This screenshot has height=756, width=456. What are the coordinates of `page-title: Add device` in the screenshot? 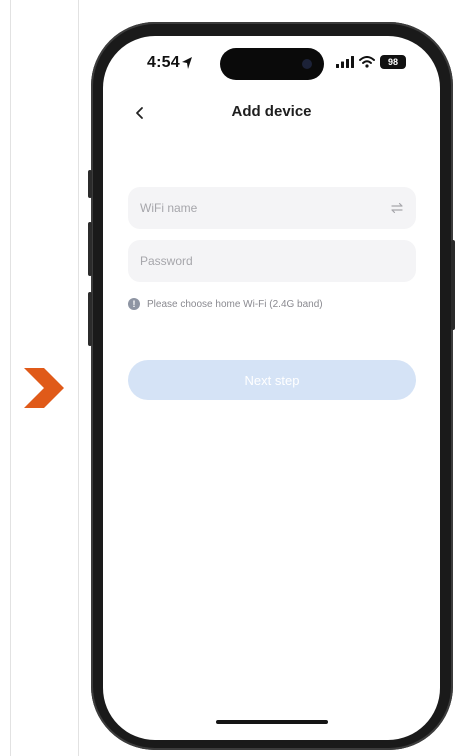 It's located at (271, 111).